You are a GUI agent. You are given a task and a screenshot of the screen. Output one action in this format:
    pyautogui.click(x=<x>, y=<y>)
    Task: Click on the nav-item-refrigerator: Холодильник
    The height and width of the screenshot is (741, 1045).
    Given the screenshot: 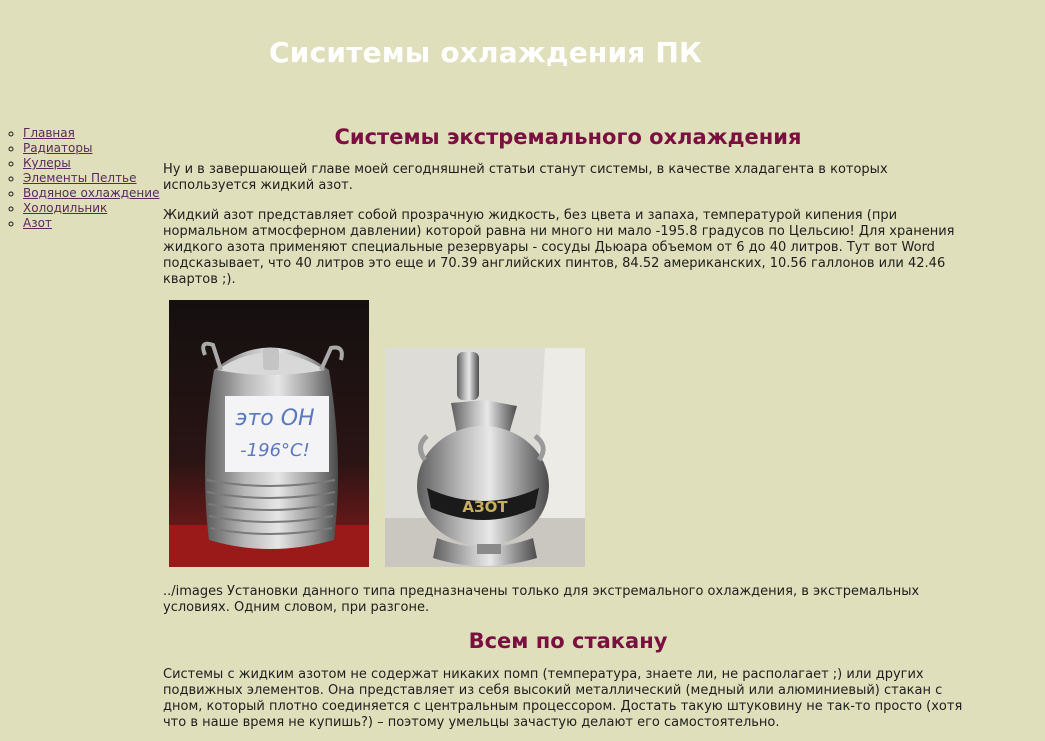 What is the action you would take?
    pyautogui.click(x=98, y=208)
    